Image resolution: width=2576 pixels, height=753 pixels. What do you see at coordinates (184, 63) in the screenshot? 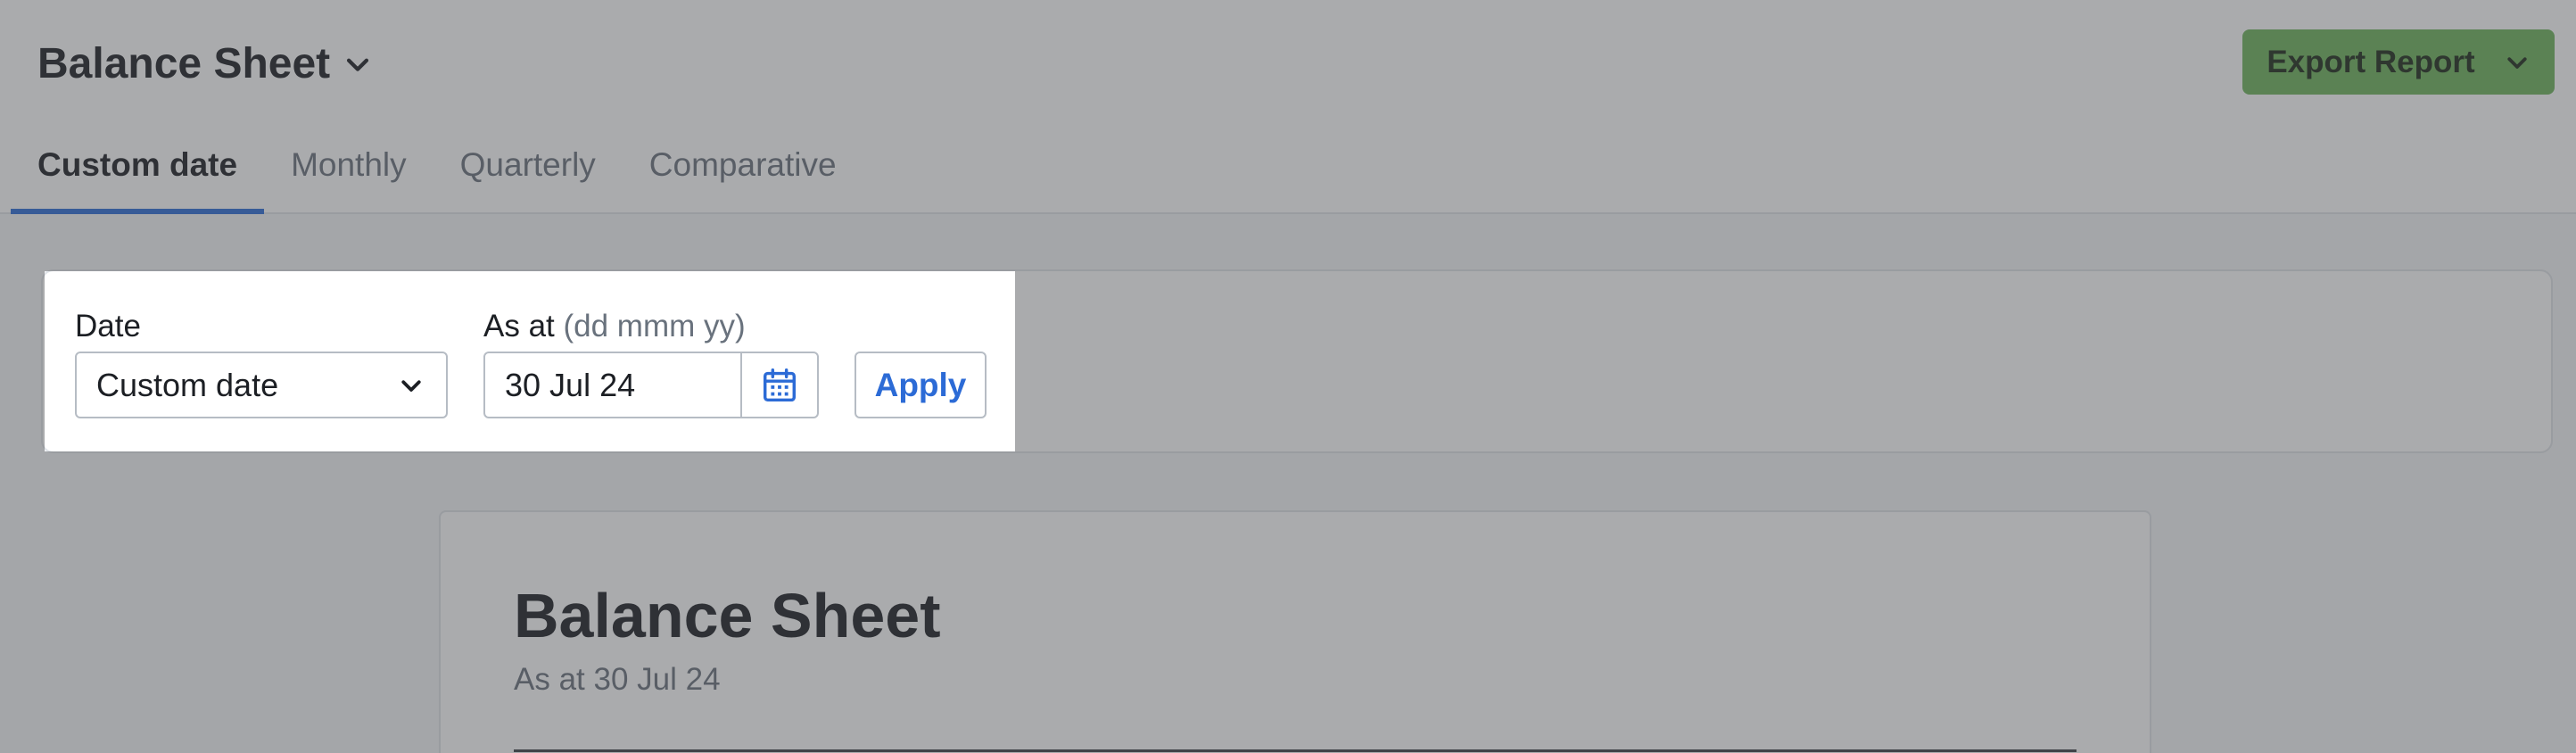
I see `report-selector-label: Balance Sheet` at bounding box center [184, 63].